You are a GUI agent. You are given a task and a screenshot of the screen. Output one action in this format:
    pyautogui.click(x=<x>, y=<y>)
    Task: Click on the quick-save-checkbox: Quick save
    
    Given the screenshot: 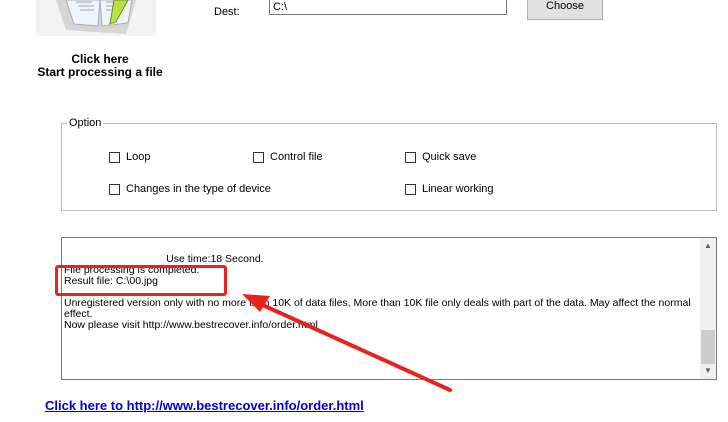 What is the action you would take?
    pyautogui.click(x=440, y=157)
    